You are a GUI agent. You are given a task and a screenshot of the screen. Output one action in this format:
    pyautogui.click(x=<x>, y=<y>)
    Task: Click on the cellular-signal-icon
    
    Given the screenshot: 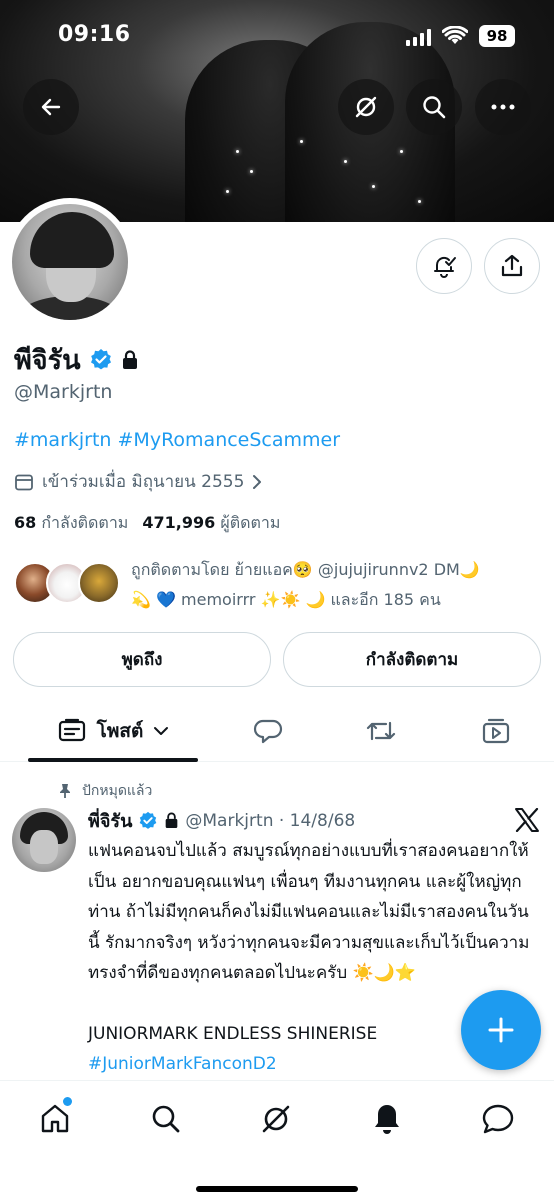 What is the action you would take?
    pyautogui.click(x=418, y=37)
    